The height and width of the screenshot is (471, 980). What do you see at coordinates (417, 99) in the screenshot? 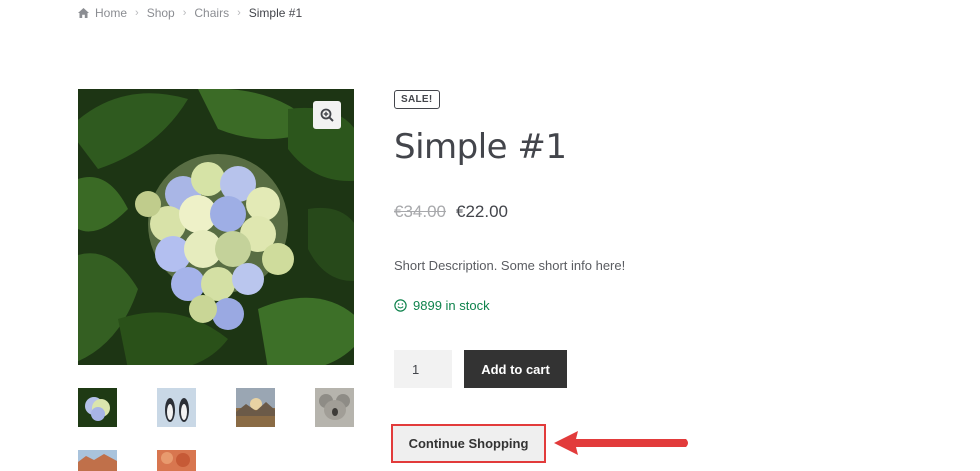
I see `sale-badge: SALE!` at bounding box center [417, 99].